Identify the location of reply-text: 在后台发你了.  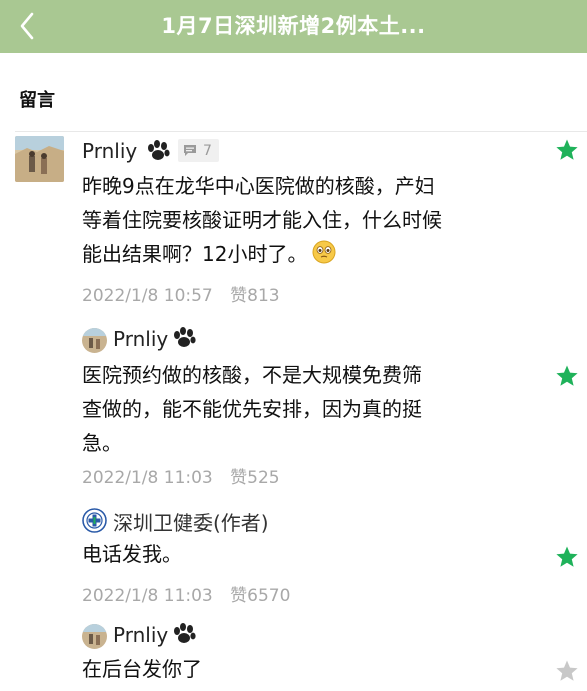
(142, 669).